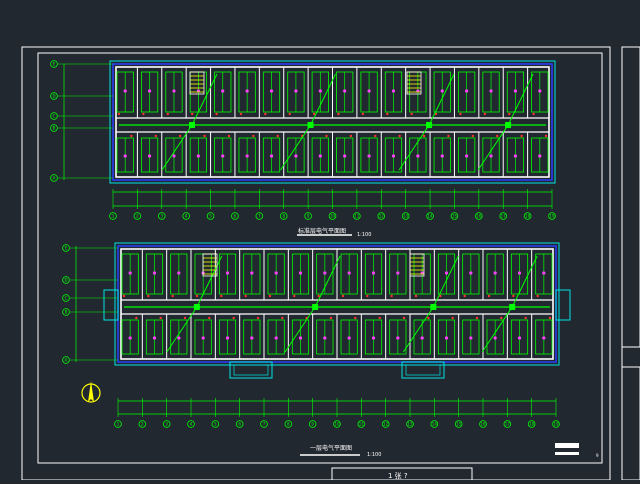 The height and width of the screenshot is (484, 640). Describe the element at coordinates (630, 423) in the screenshot. I see `right-strip-lower` at that location.